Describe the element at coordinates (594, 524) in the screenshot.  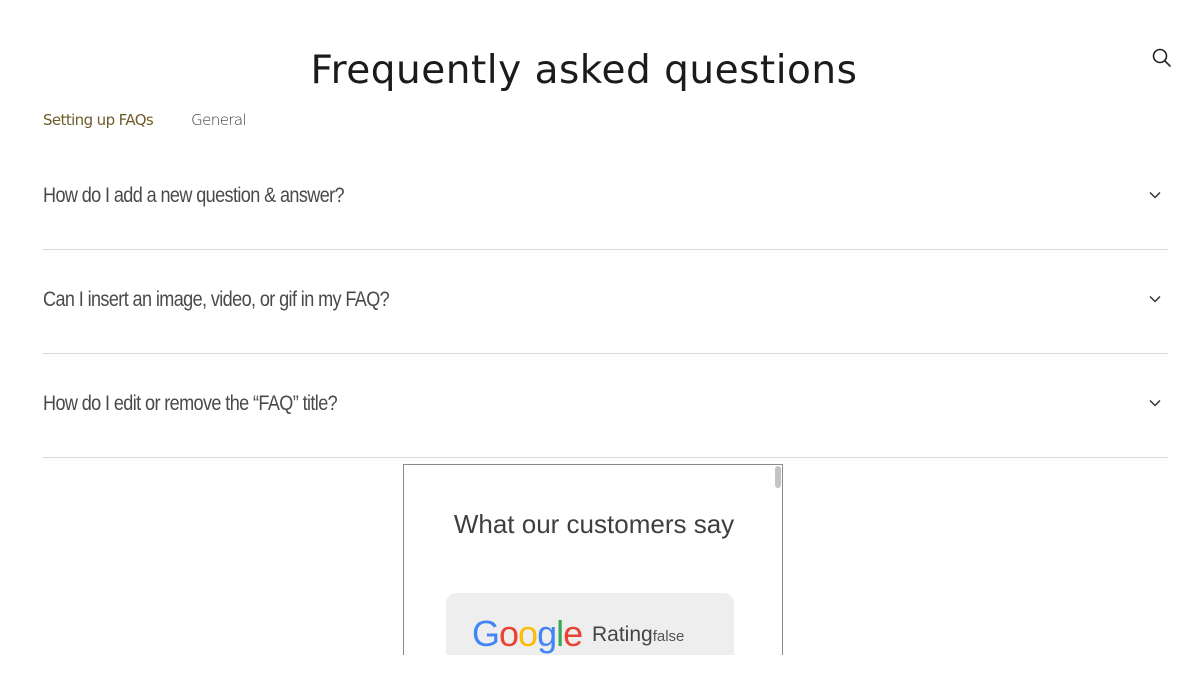
I see `reviews-widget-title: What our customers say` at that location.